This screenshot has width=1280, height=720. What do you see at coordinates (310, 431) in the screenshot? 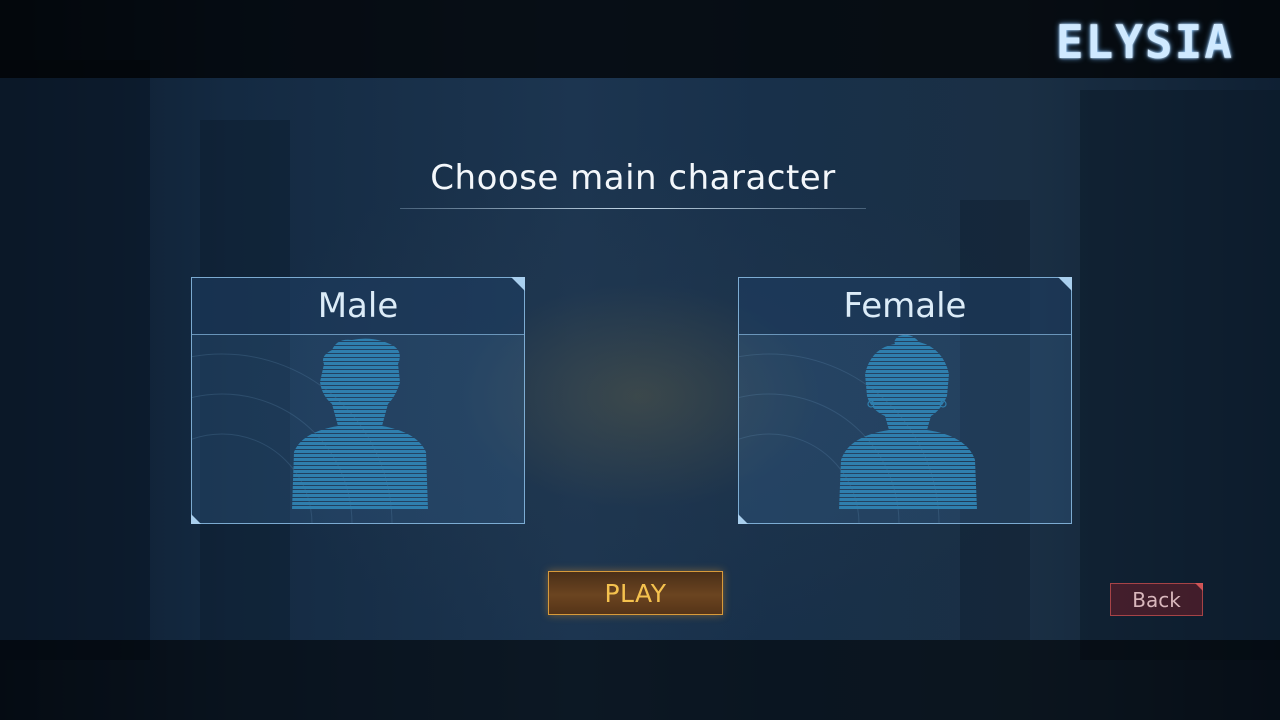
I see `male-silhouette-icon` at bounding box center [310, 431].